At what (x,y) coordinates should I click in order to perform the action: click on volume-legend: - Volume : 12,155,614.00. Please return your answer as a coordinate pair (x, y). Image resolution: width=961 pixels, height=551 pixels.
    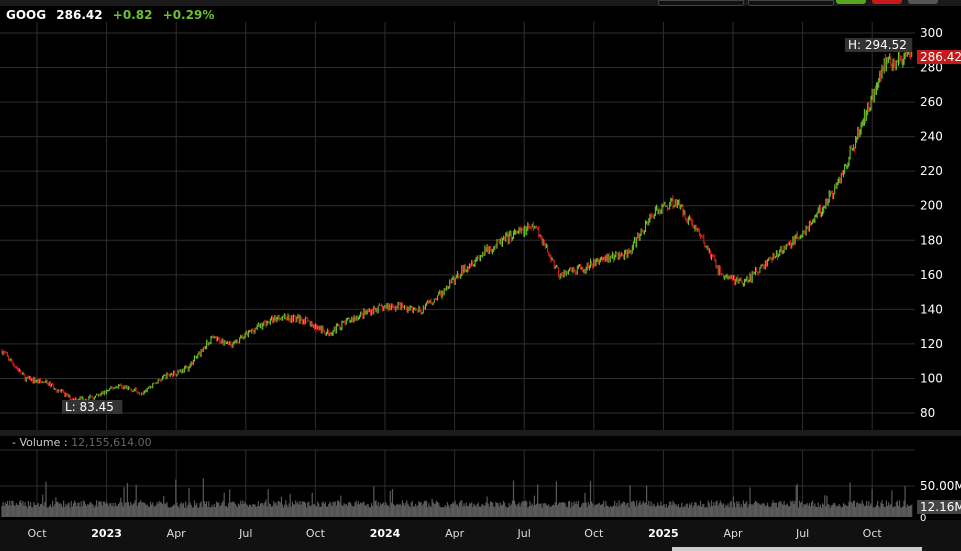
    Looking at the image, I should click on (82, 442).